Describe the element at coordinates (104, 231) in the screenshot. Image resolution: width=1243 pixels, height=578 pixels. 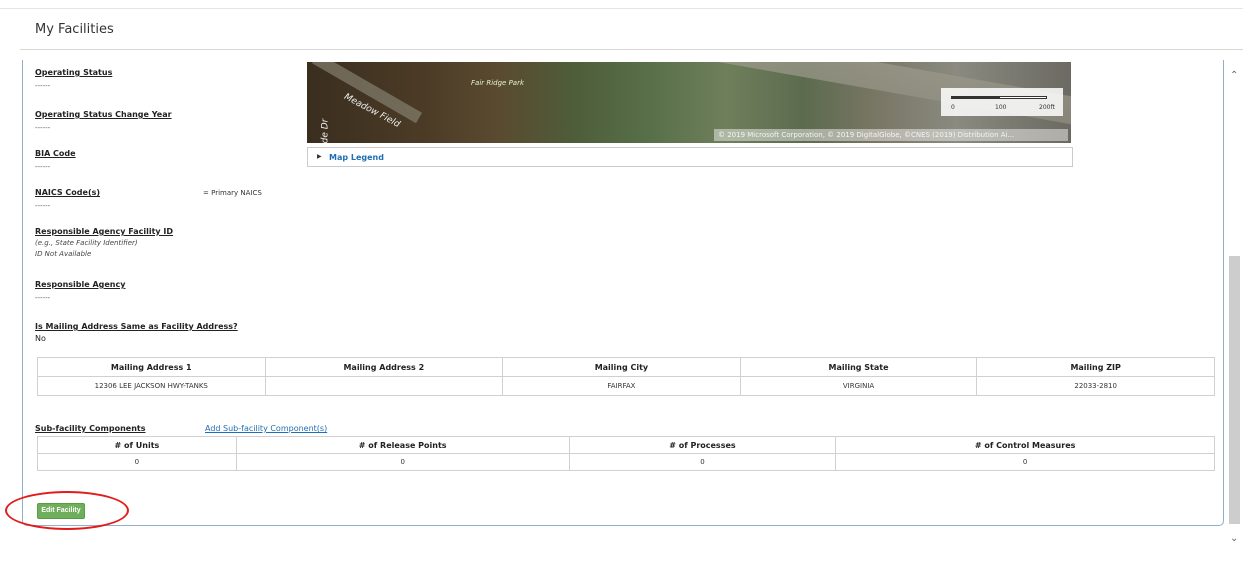
I see `agency-facility-id-label: Responsible Agency Facility ID` at that location.